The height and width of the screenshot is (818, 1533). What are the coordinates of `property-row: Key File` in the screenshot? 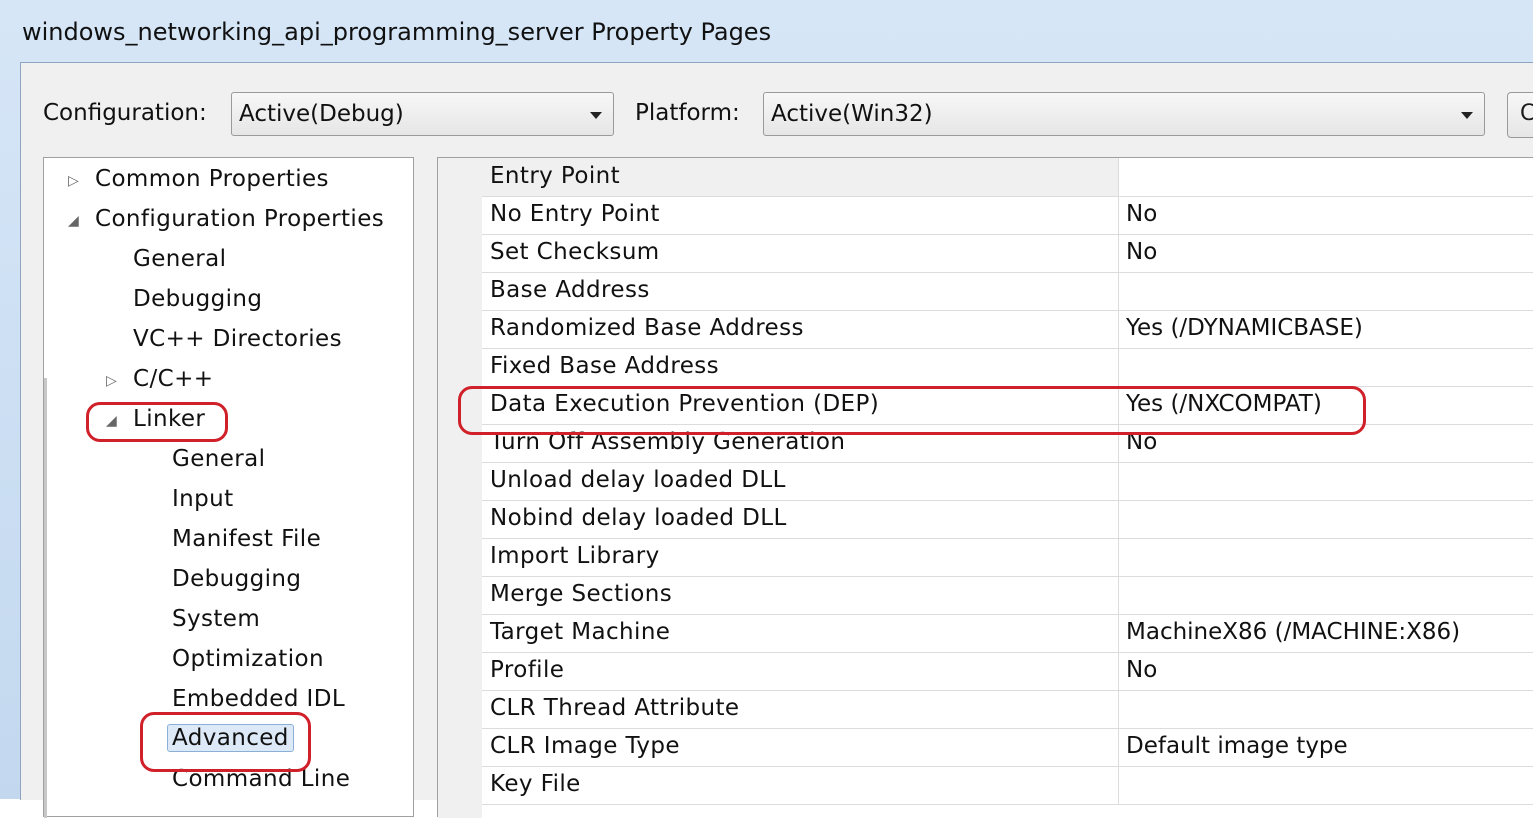 It's located at (1007, 785).